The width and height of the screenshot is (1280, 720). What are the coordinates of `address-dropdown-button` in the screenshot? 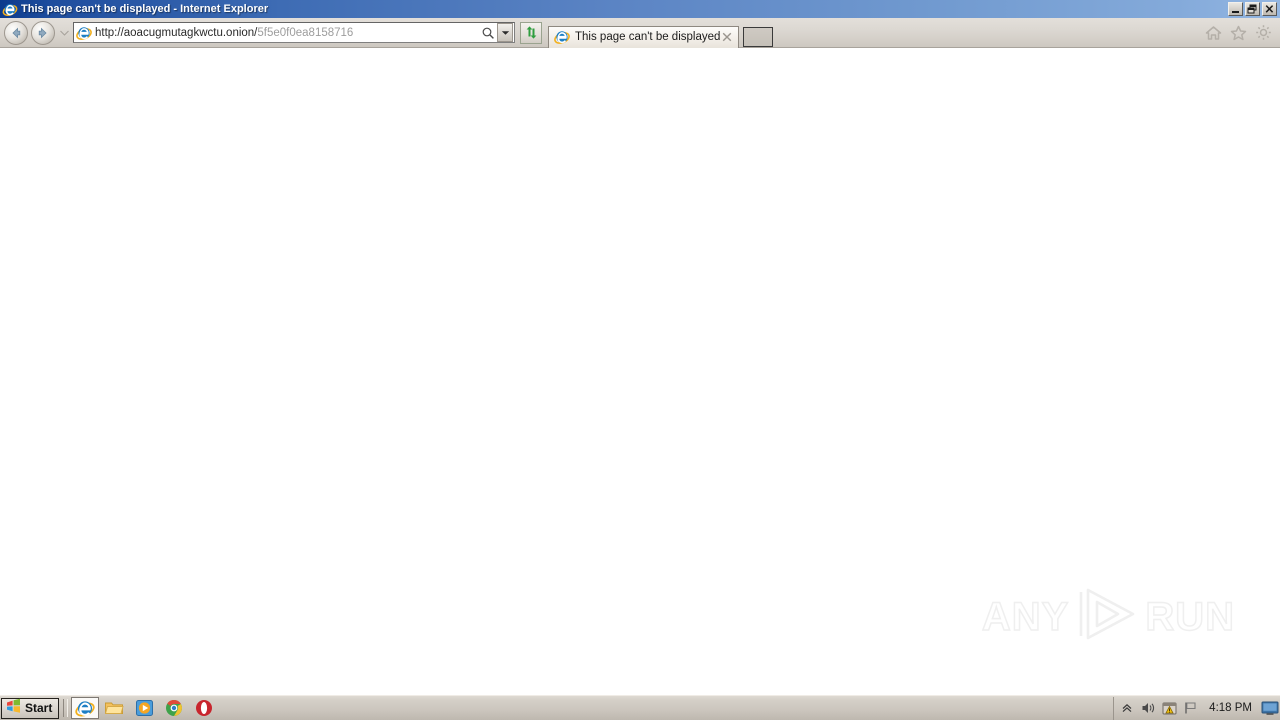 It's located at (505, 32).